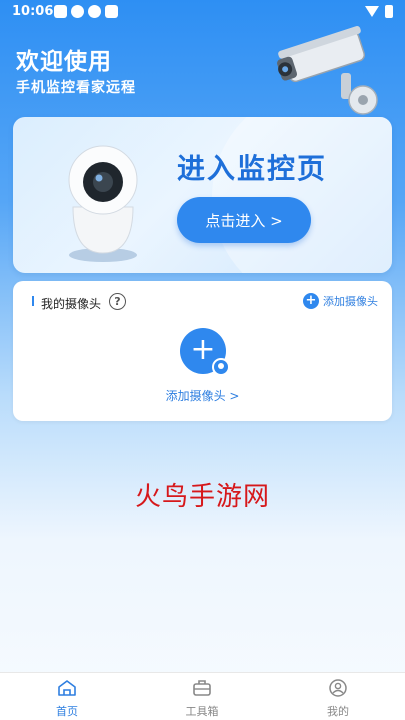 The width and height of the screenshot is (405, 720). What do you see at coordinates (86, 11) in the screenshot?
I see `notification-icons` at bounding box center [86, 11].